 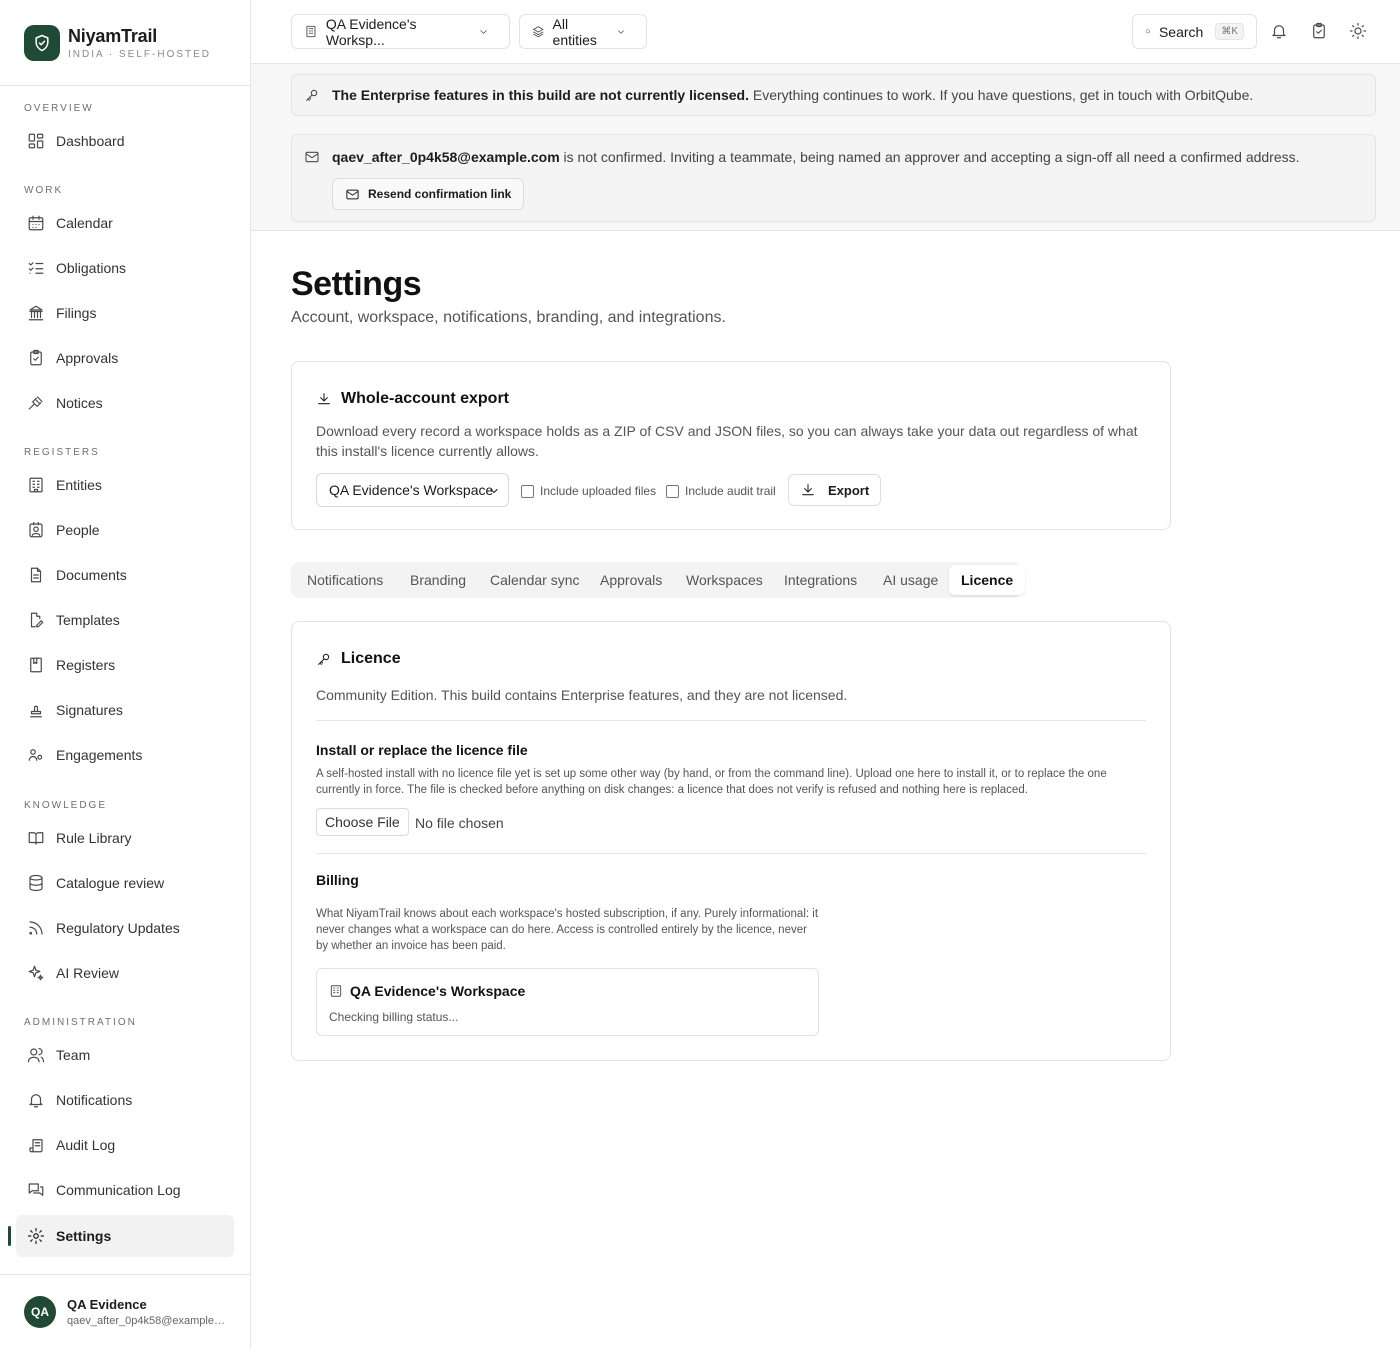 What do you see at coordinates (125, 620) in the screenshot?
I see `sidebar-item-templates: Templates` at bounding box center [125, 620].